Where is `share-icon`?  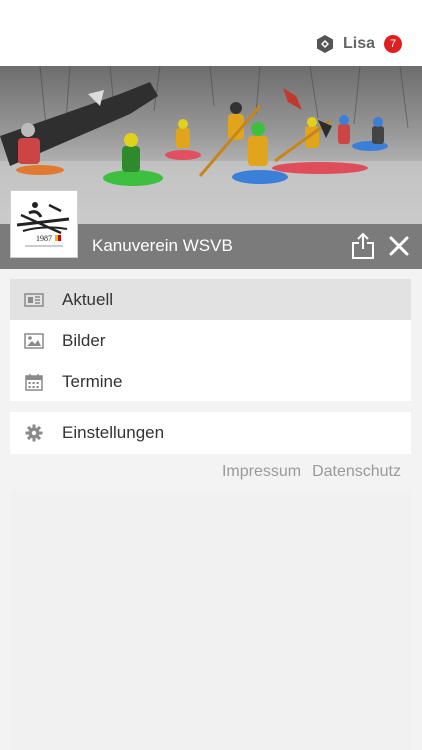 share-icon is located at coordinates (363, 246).